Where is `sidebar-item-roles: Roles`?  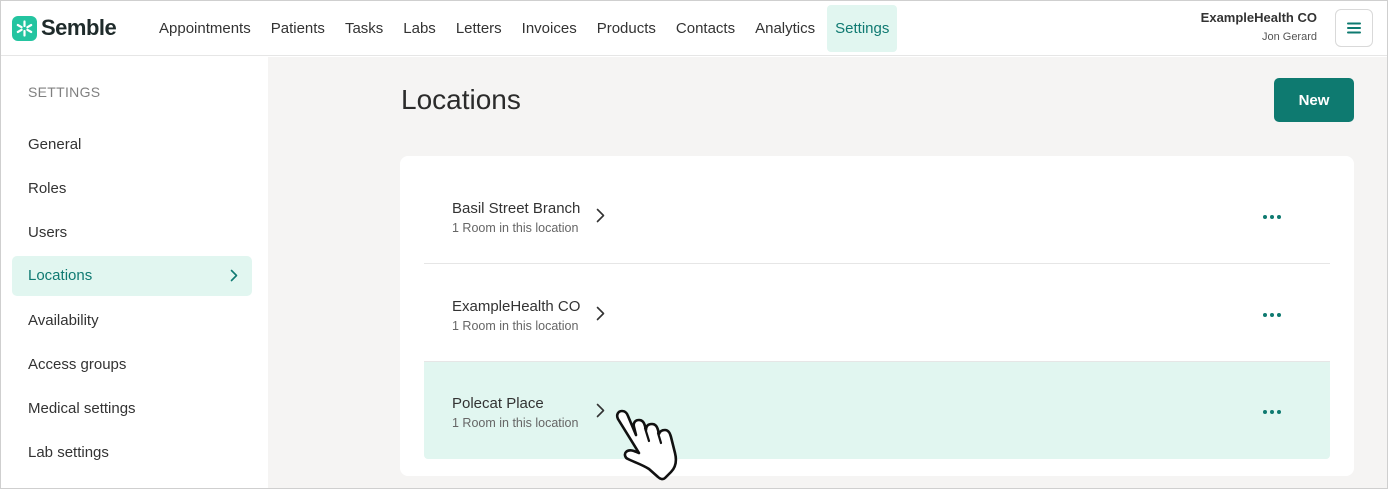
sidebar-item-roles: Roles is located at coordinates (132, 189).